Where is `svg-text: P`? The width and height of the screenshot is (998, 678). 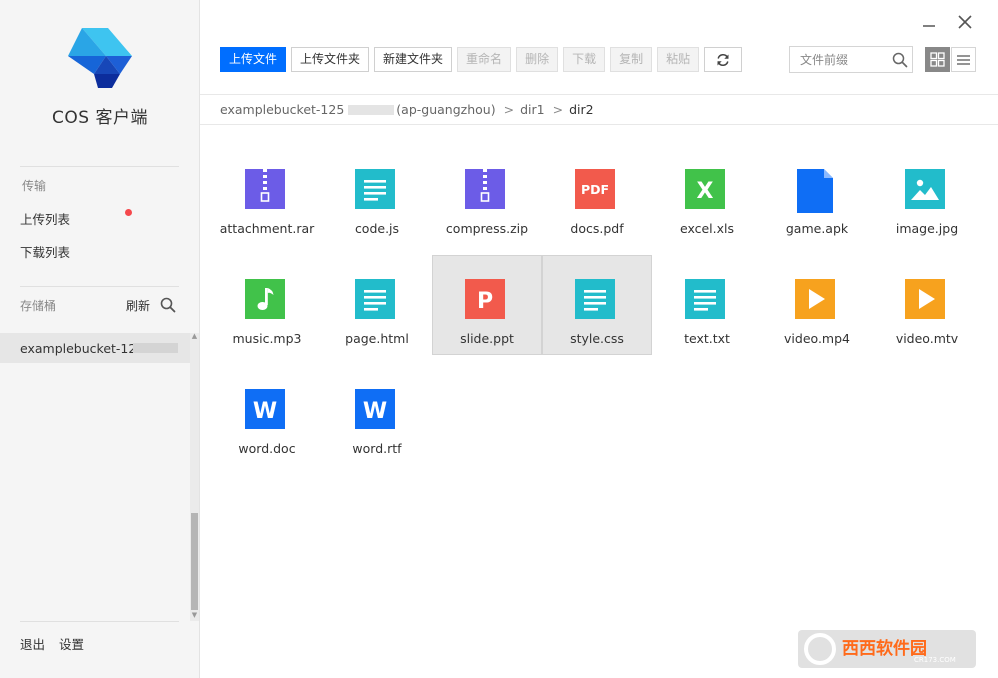
svg-text: P is located at coordinates (485, 301).